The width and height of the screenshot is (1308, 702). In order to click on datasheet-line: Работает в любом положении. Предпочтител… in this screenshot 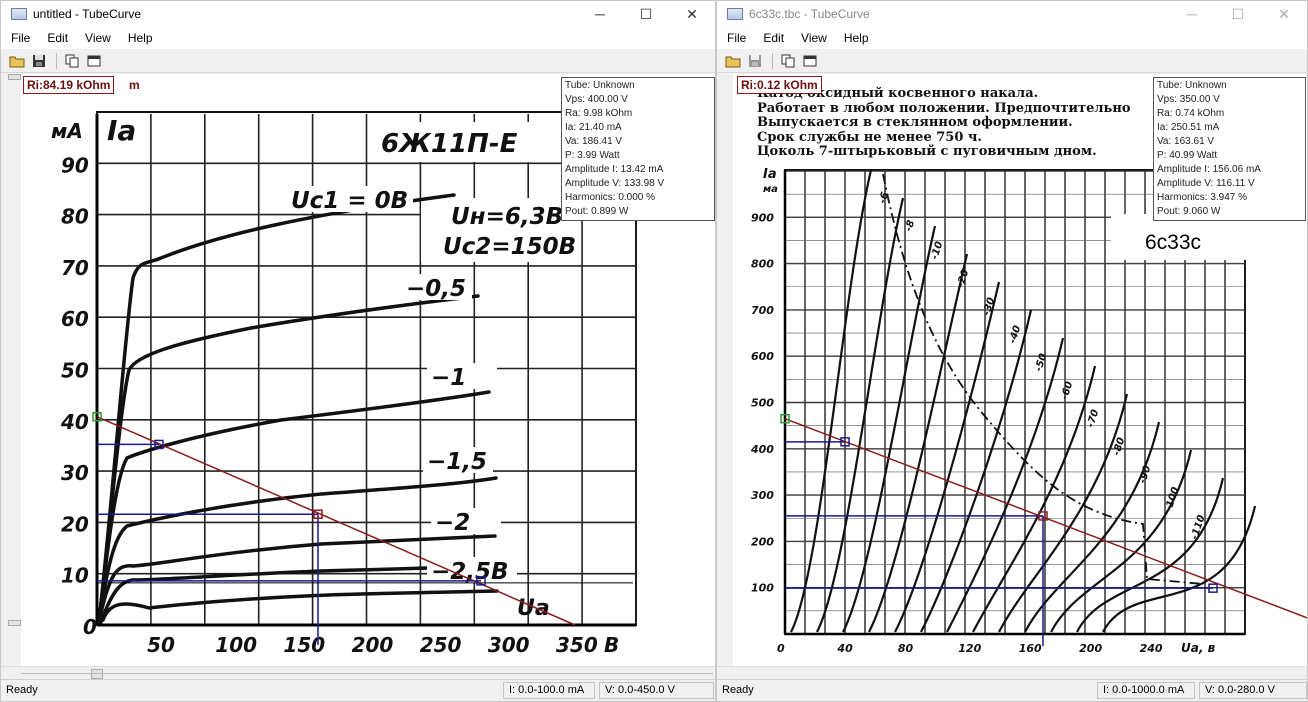, I will do `click(944, 108)`.